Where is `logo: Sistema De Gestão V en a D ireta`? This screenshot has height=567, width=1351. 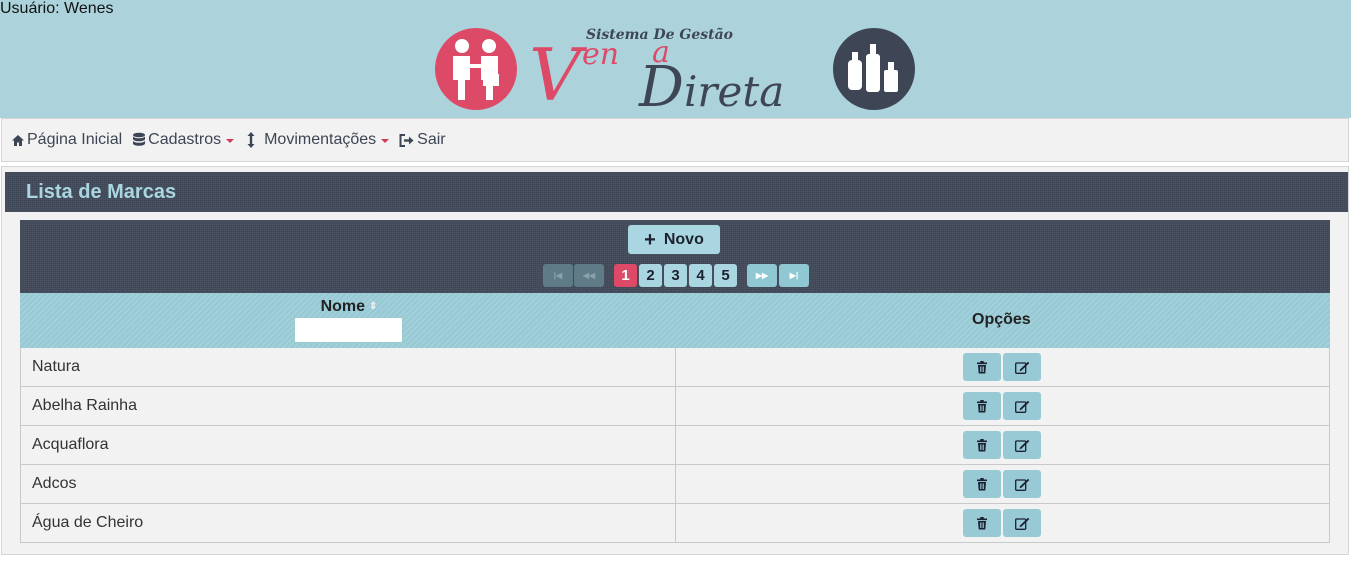 logo: Sistema De Gestão V en a D ireta is located at coordinates (675, 70).